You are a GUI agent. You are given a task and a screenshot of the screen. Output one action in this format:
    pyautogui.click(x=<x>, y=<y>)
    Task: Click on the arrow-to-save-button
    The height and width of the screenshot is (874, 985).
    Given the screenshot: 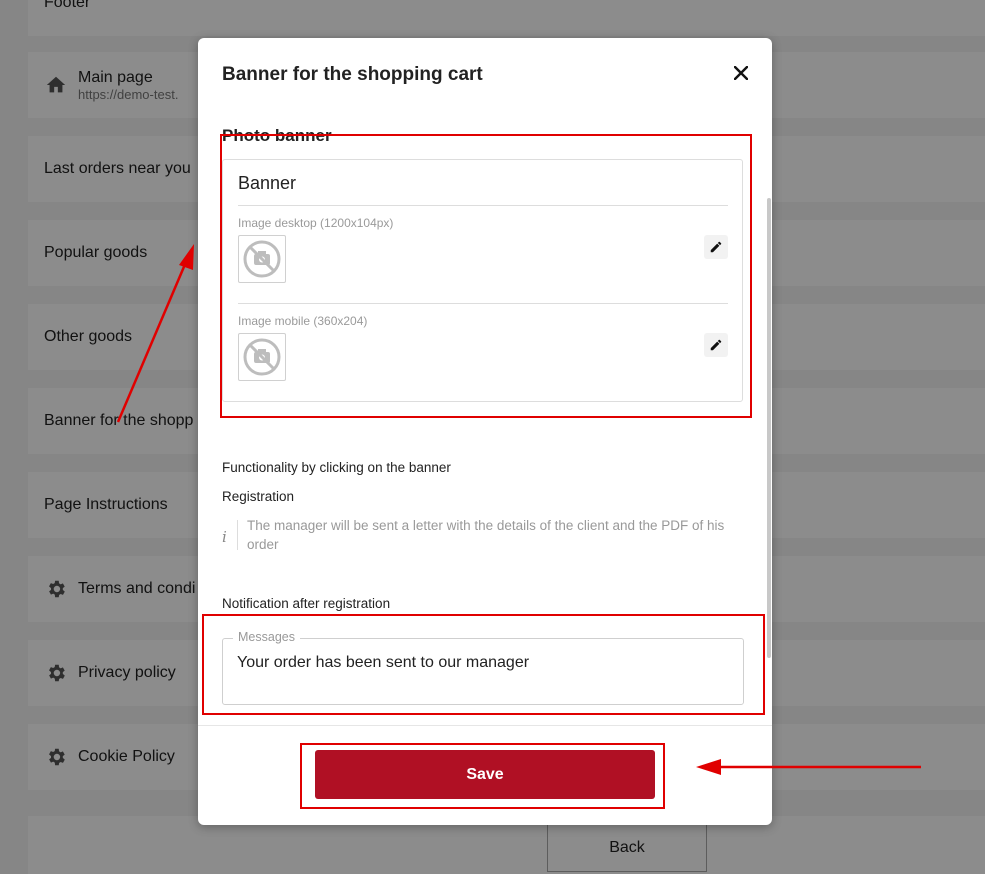 What is the action you would take?
    pyautogui.click(x=808, y=767)
    